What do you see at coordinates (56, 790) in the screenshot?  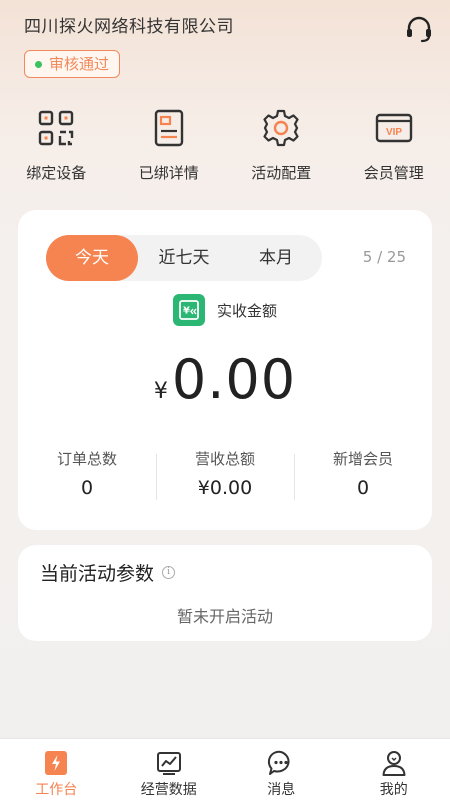 I see `tab-label: 工作台` at bounding box center [56, 790].